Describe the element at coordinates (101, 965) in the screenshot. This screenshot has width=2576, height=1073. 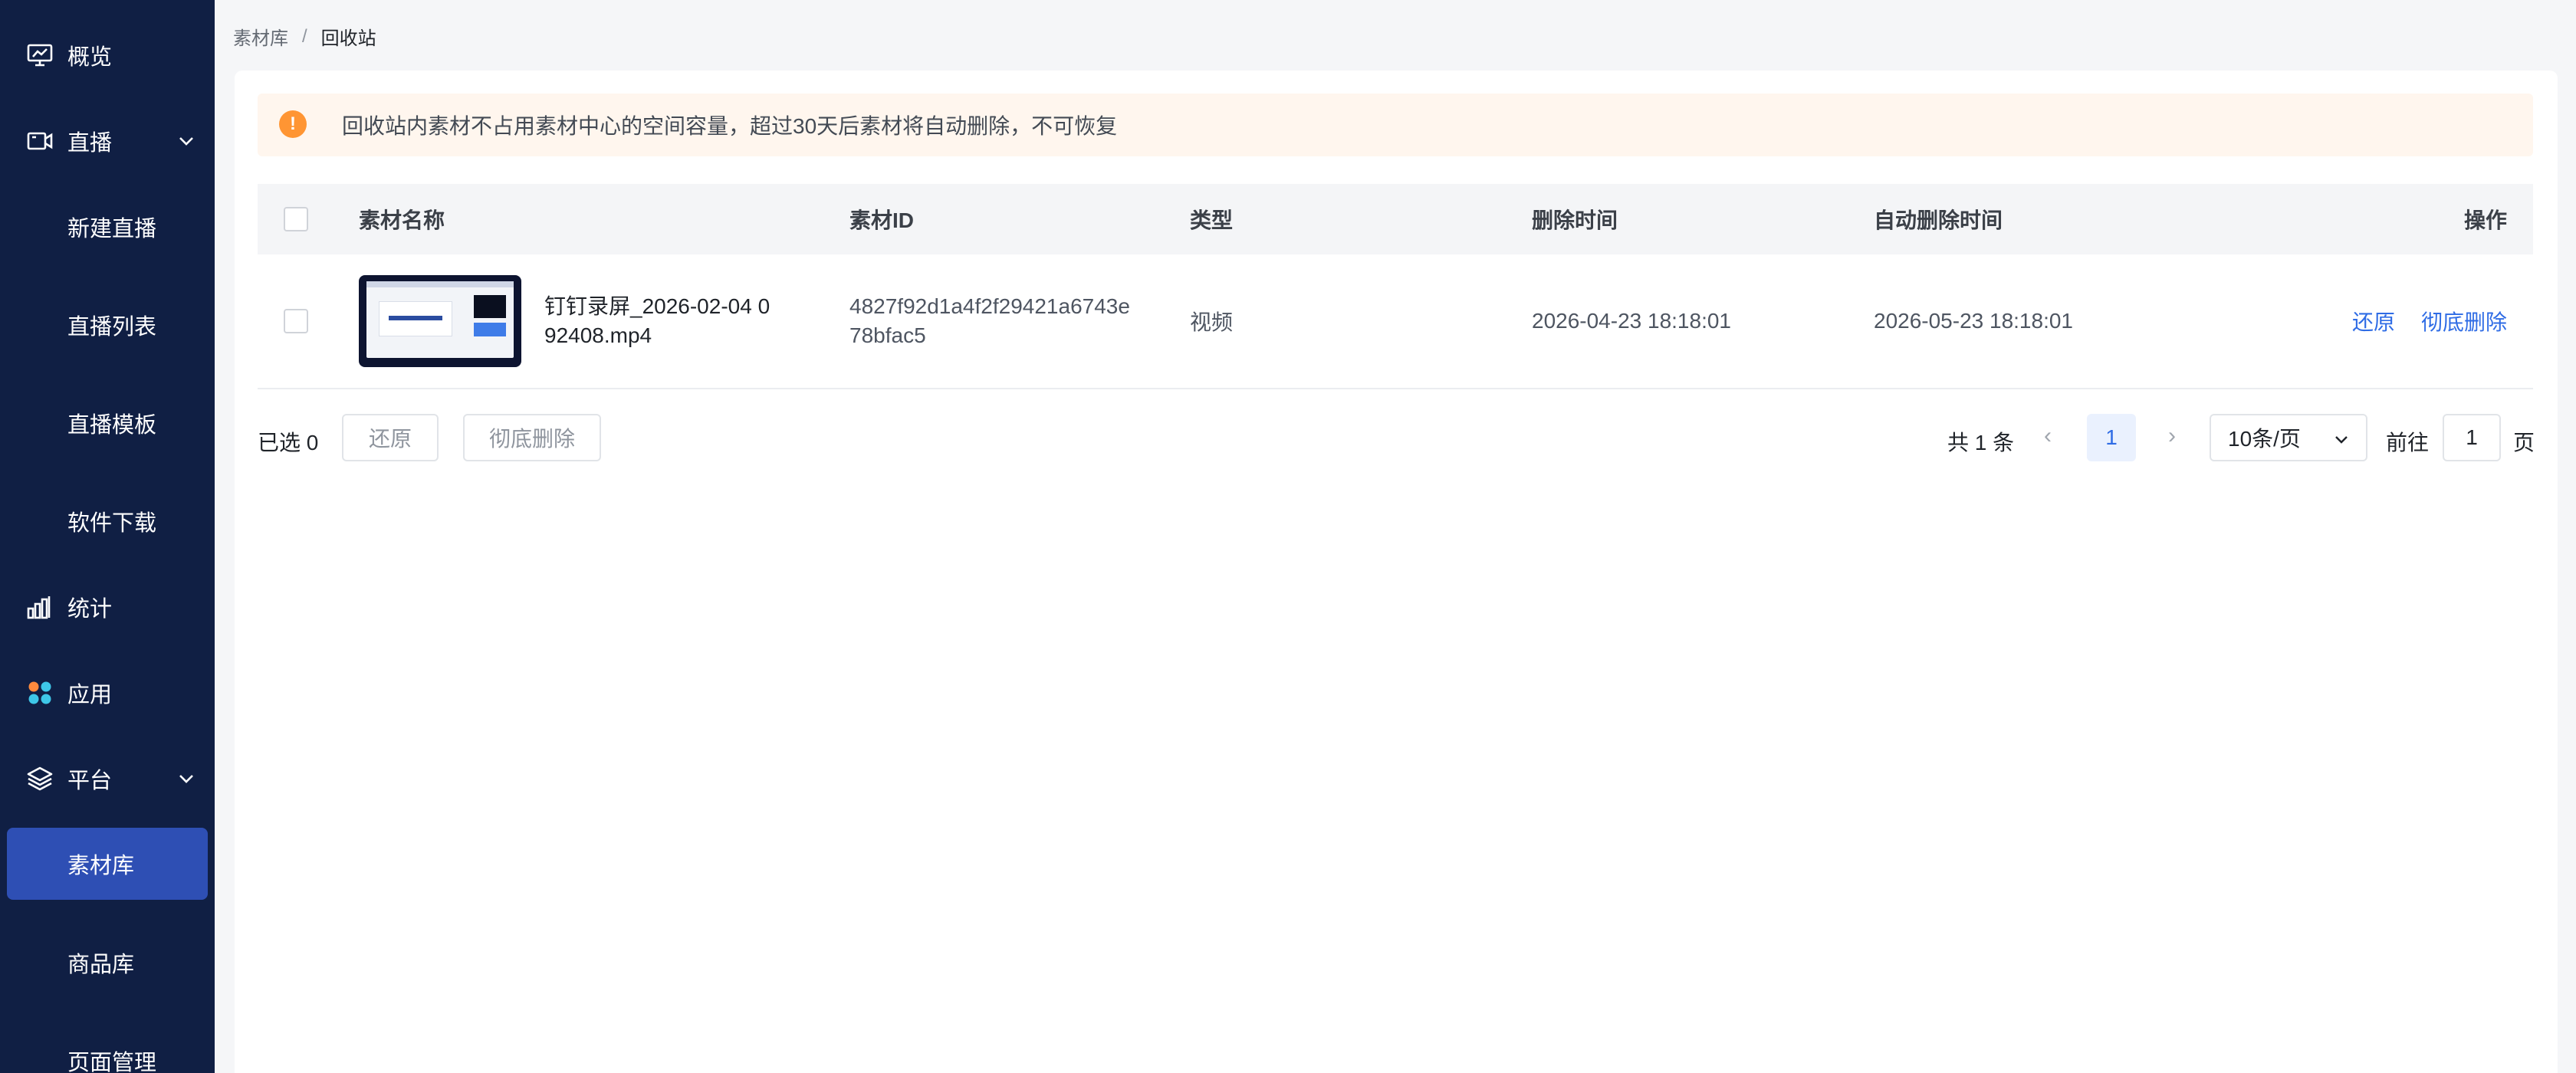
I see `sidebar-item-label: 商品库` at that location.